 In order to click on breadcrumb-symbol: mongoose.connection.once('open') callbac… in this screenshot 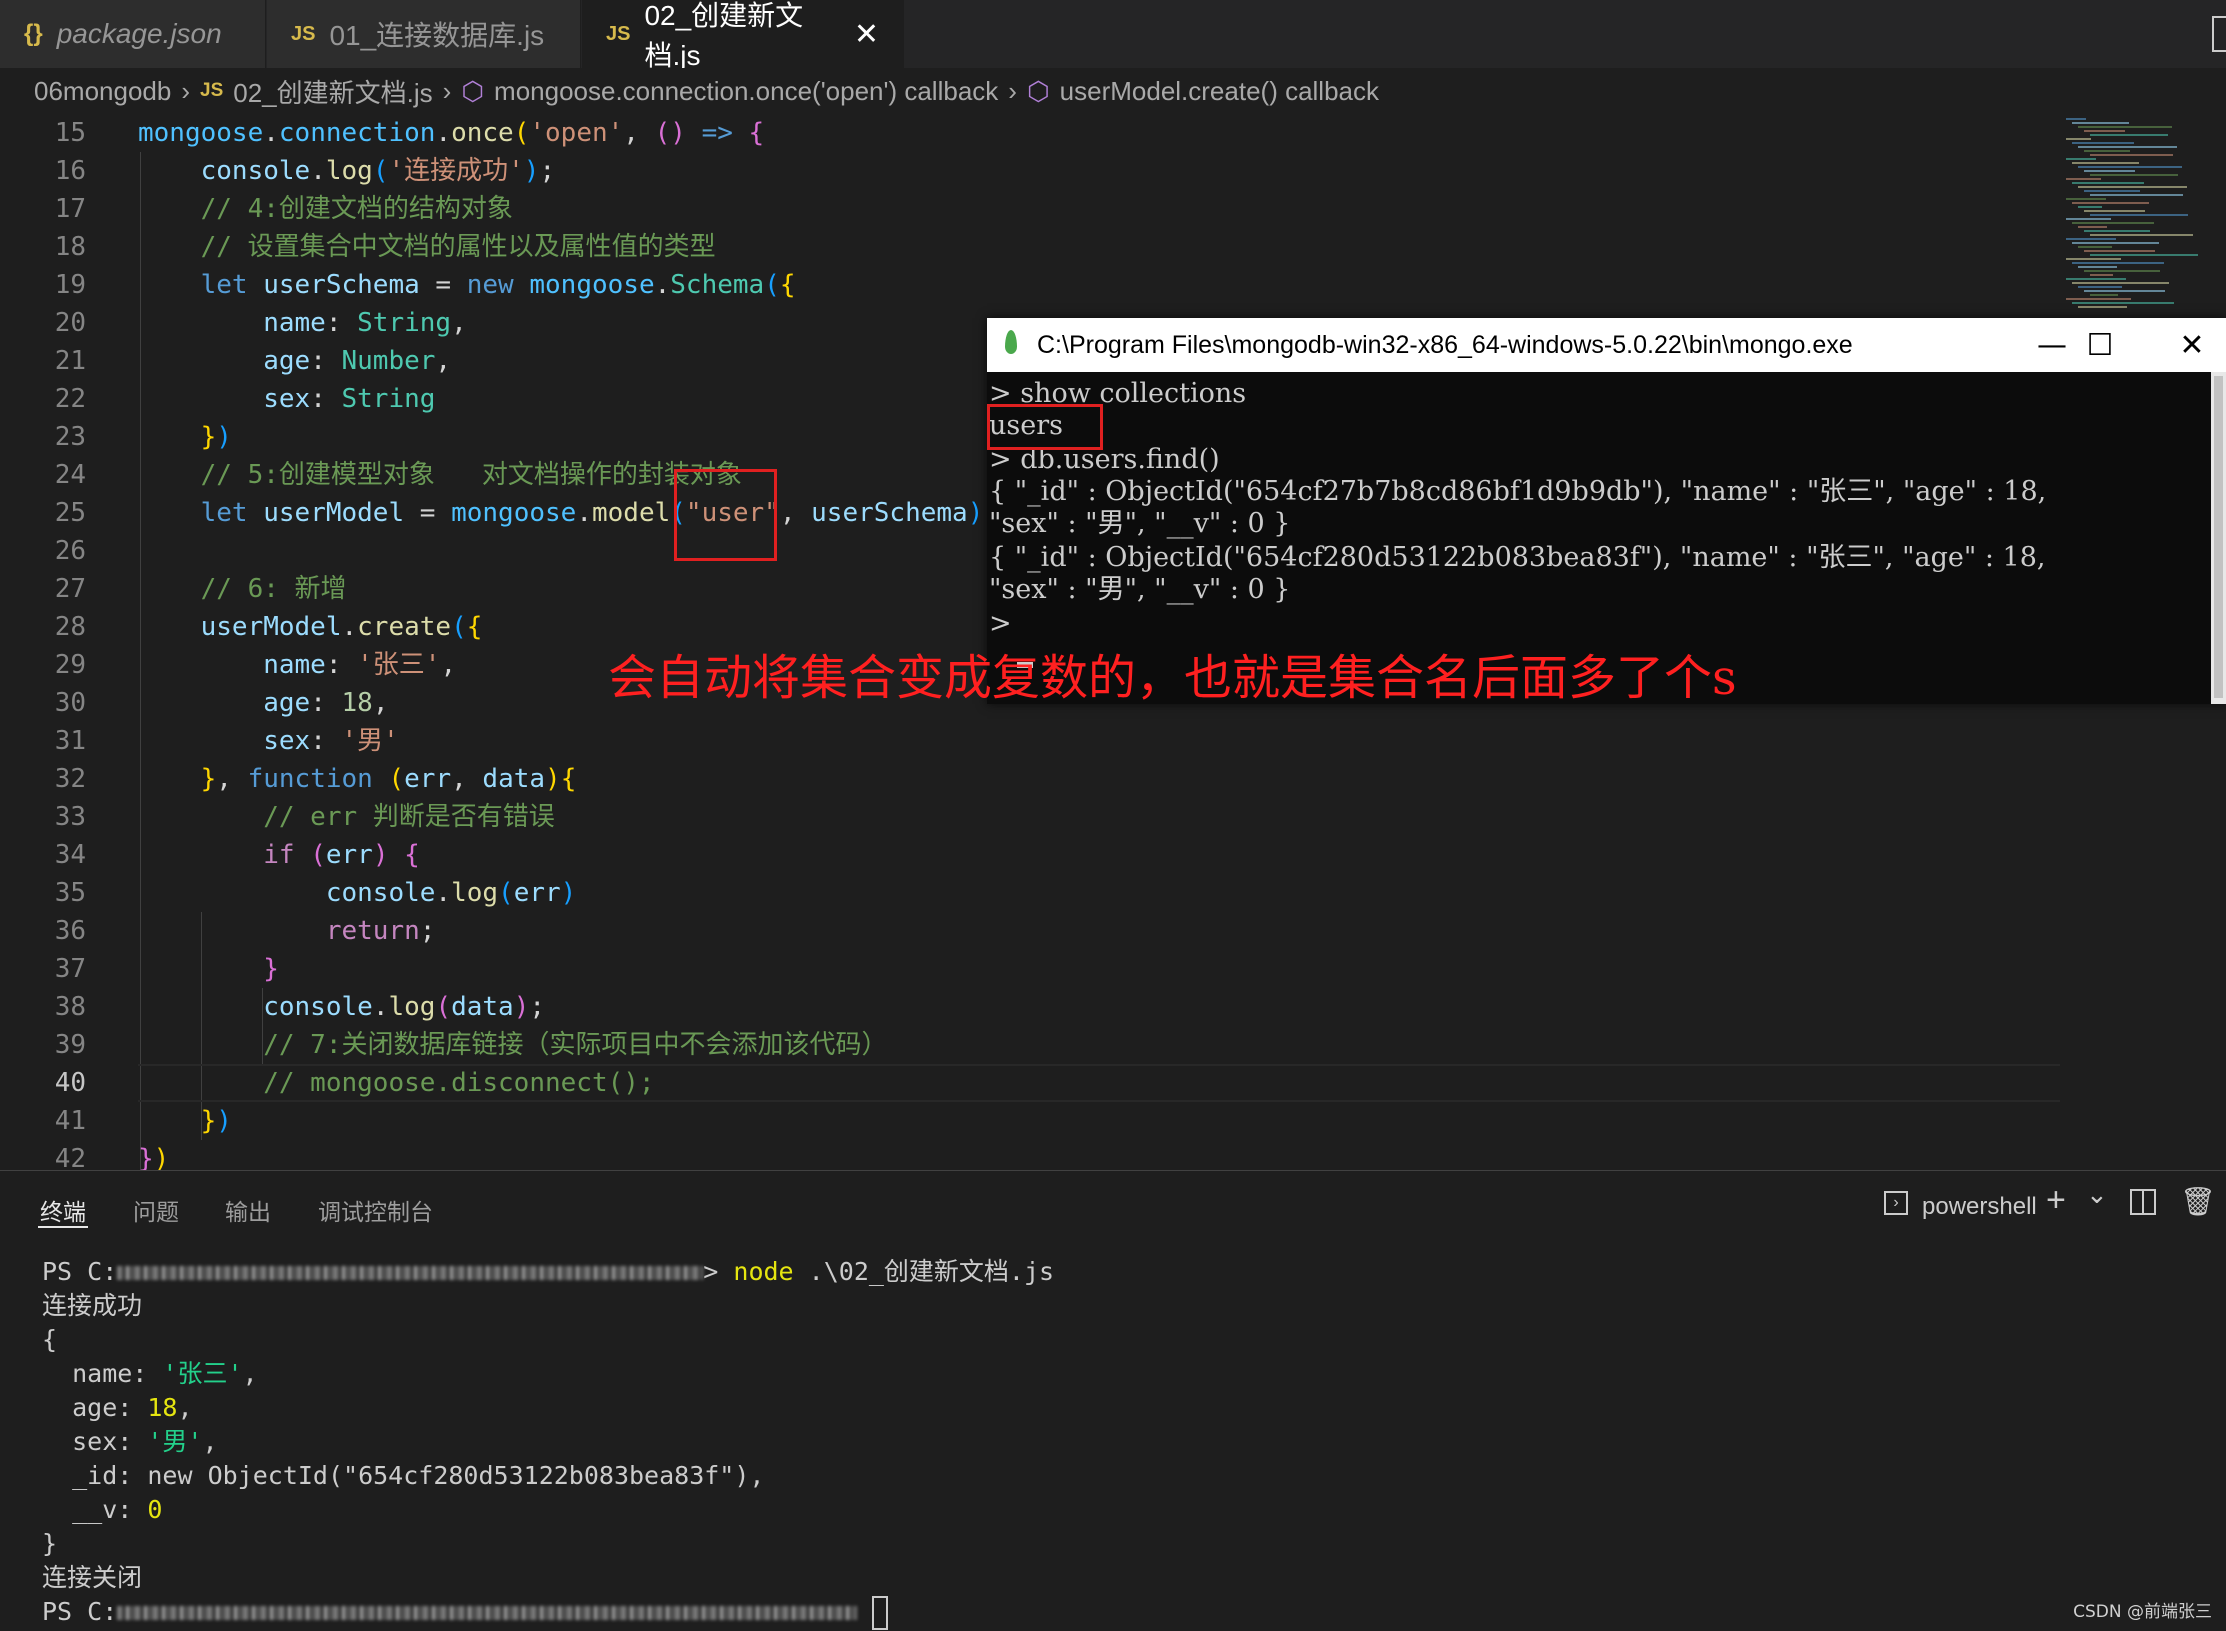, I will do `click(746, 91)`.